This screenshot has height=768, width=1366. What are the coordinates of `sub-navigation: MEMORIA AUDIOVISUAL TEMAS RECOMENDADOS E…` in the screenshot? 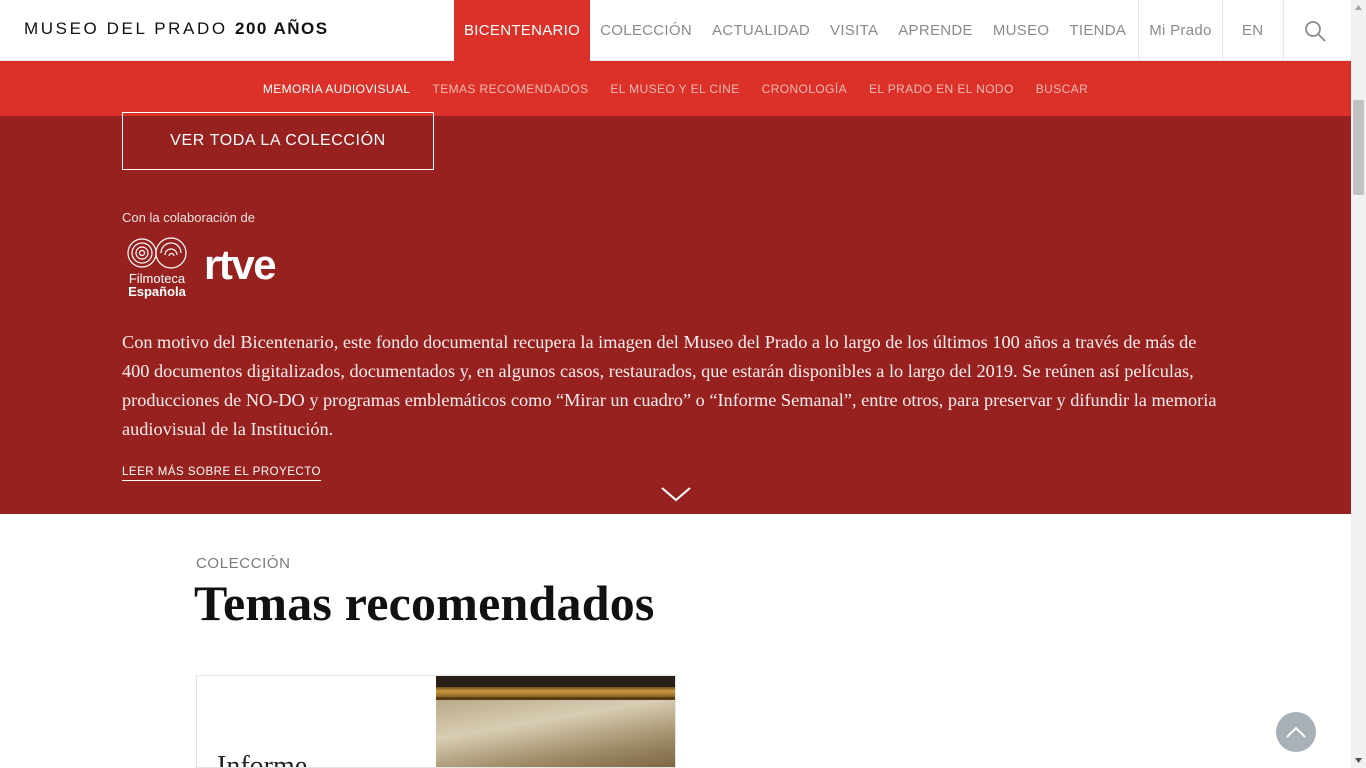 It's located at (675, 88).